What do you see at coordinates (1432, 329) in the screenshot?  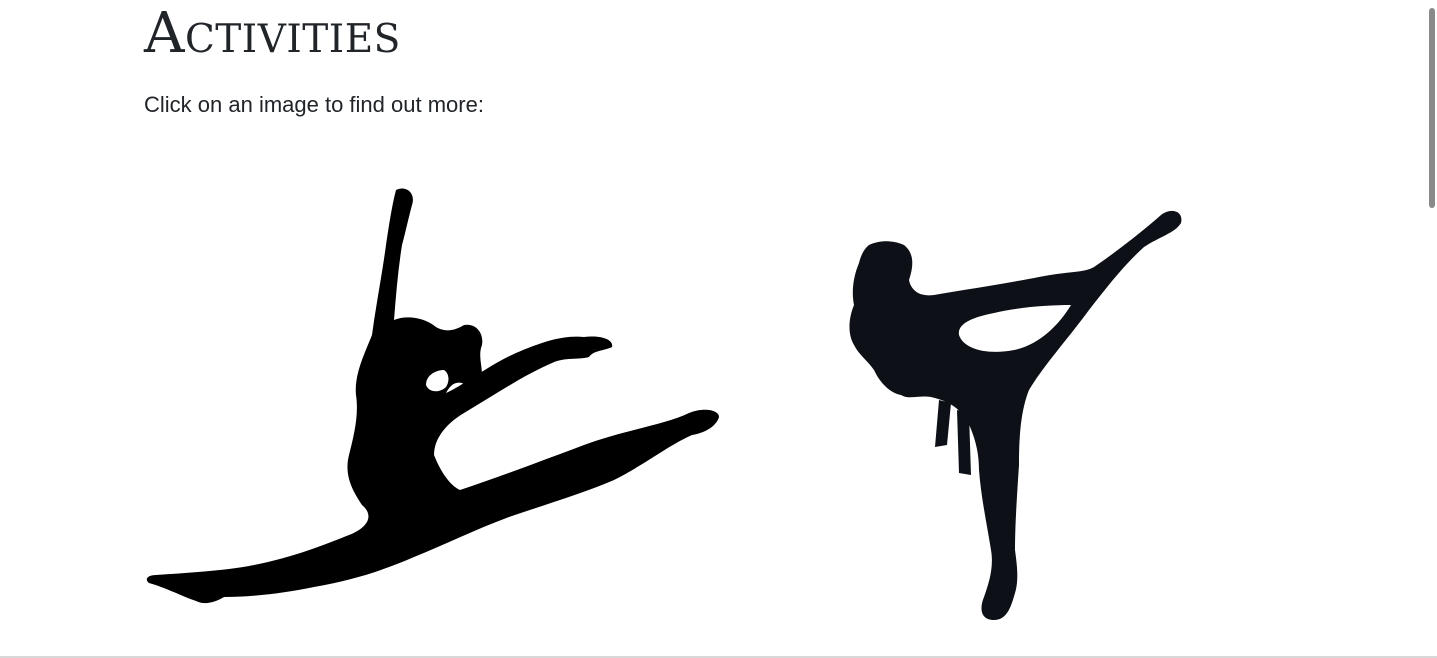 I see `page-scrollbar` at bounding box center [1432, 329].